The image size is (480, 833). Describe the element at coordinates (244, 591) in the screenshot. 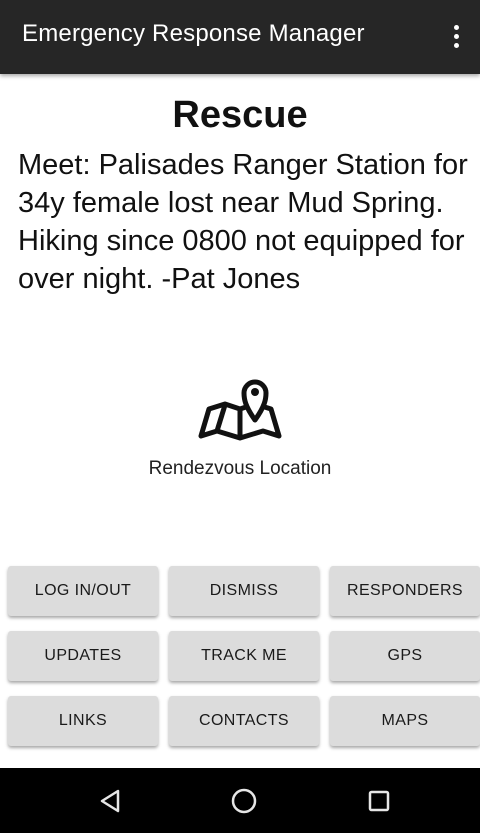

I see `dismiss-button: DISMISS` at that location.